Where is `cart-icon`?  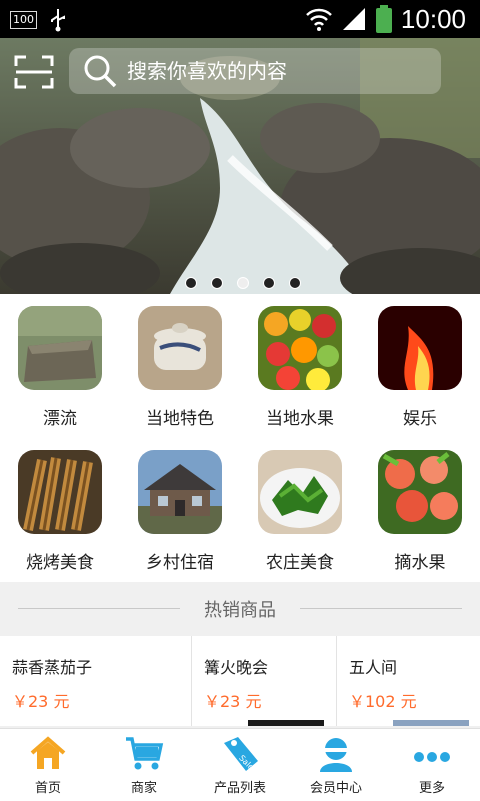 cart-icon is located at coordinates (145, 753).